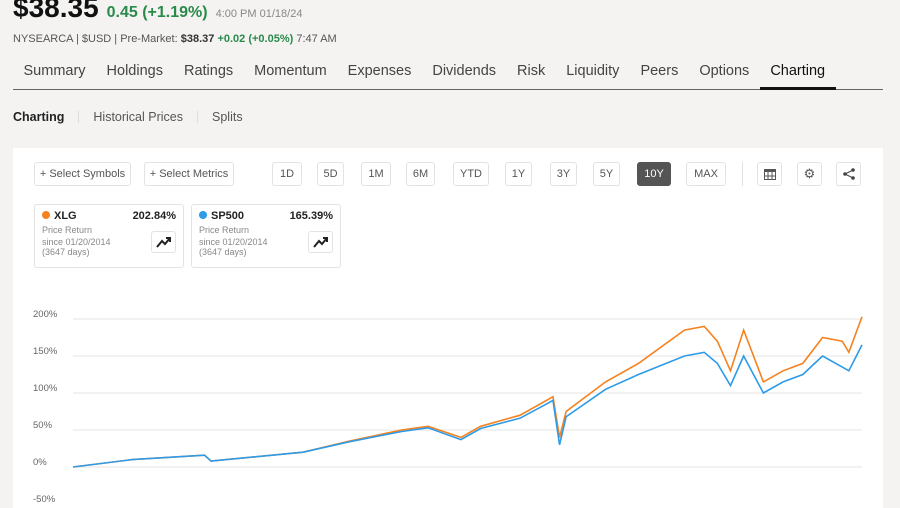  Describe the element at coordinates (56, 11) in the screenshot. I see `price: $38.35` at that location.